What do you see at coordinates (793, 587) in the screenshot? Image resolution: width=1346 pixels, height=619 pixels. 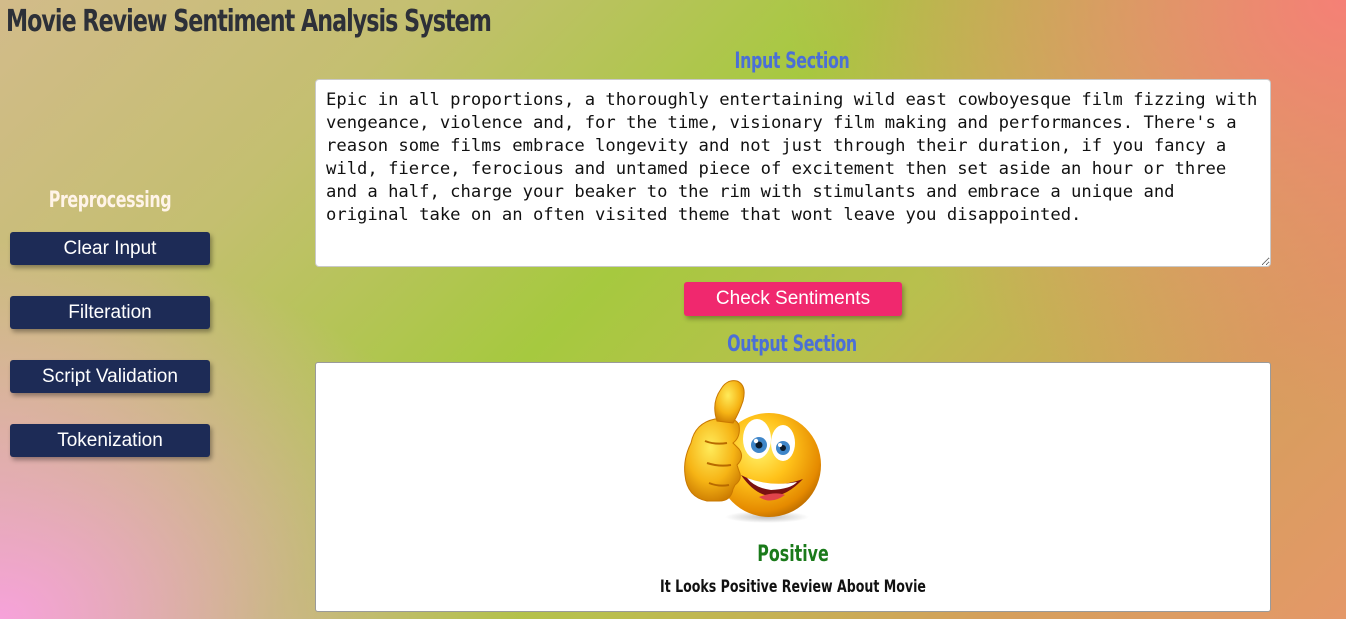 I see `sentiment-result-message: It Looks Positive Review About Movie` at bounding box center [793, 587].